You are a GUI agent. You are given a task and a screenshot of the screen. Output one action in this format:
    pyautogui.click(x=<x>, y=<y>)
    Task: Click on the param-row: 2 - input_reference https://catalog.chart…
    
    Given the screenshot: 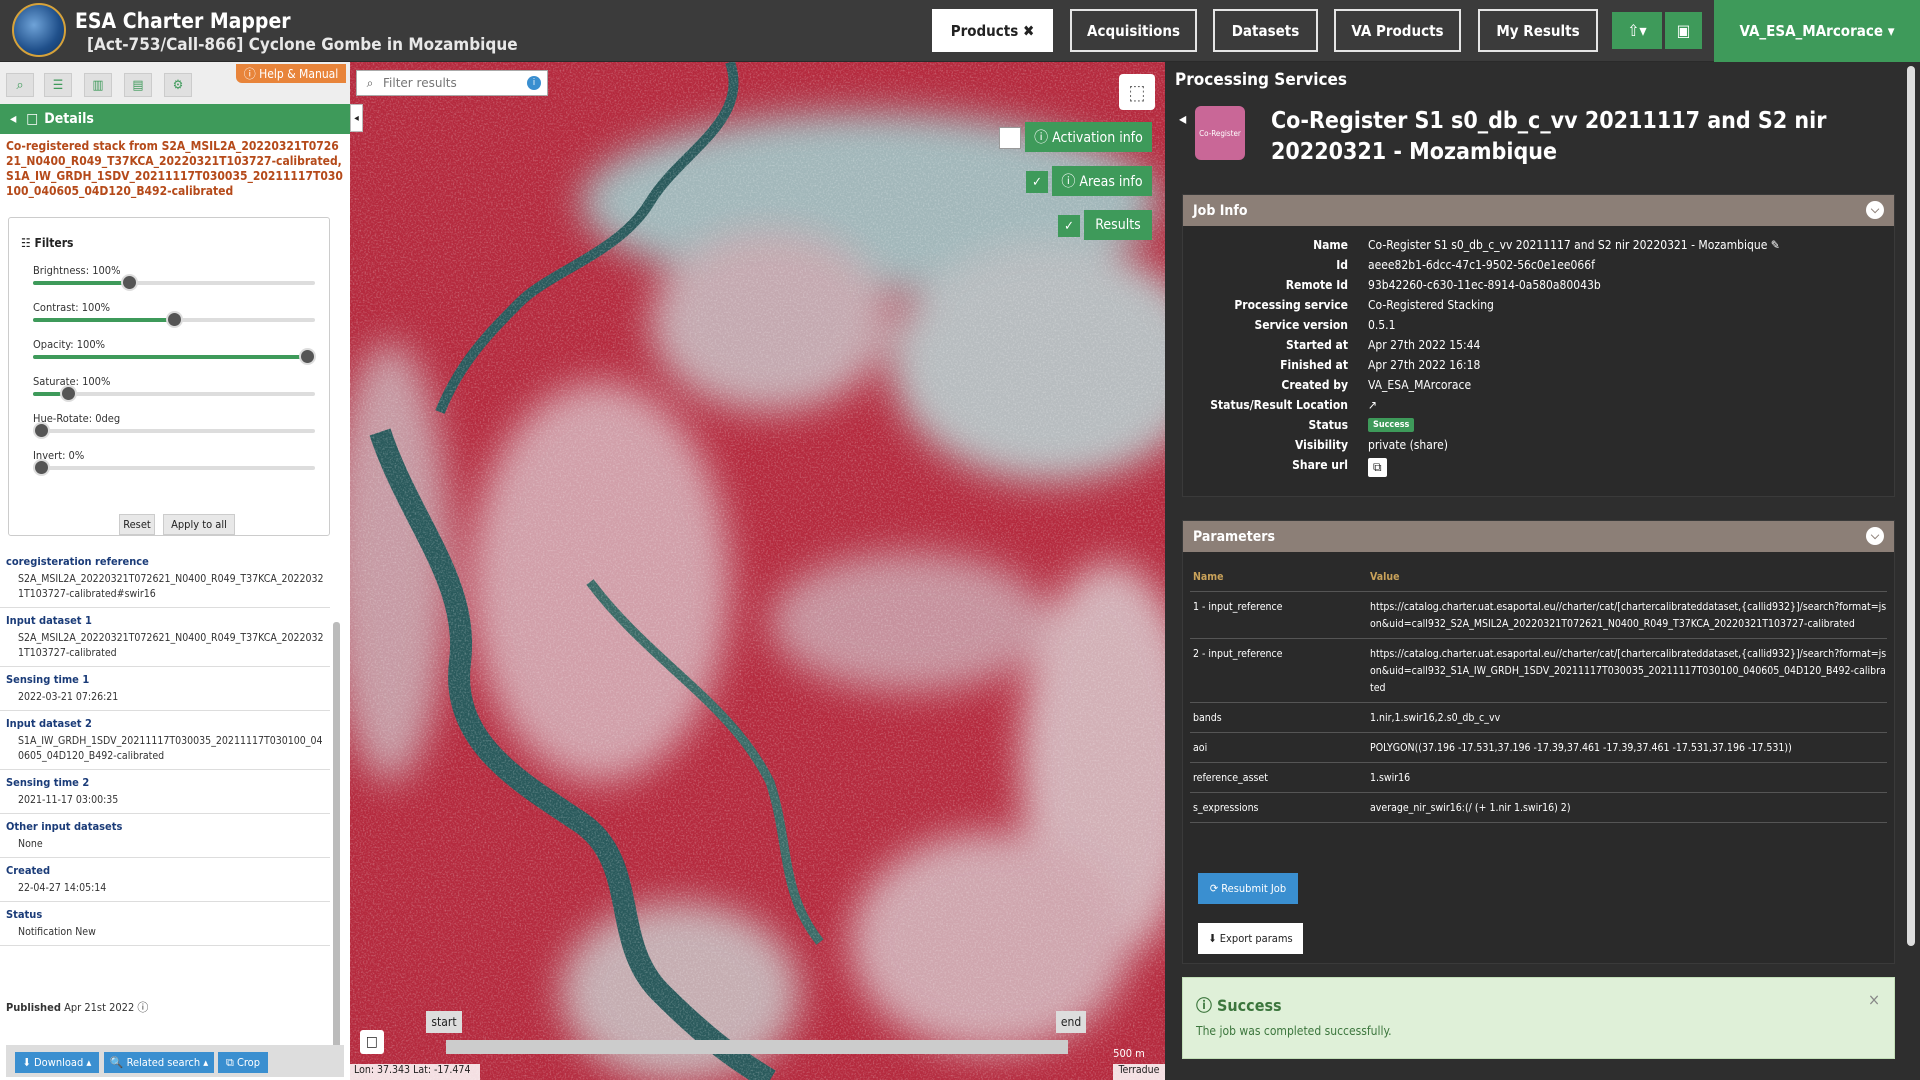 What is the action you would take?
    pyautogui.click(x=1538, y=671)
    